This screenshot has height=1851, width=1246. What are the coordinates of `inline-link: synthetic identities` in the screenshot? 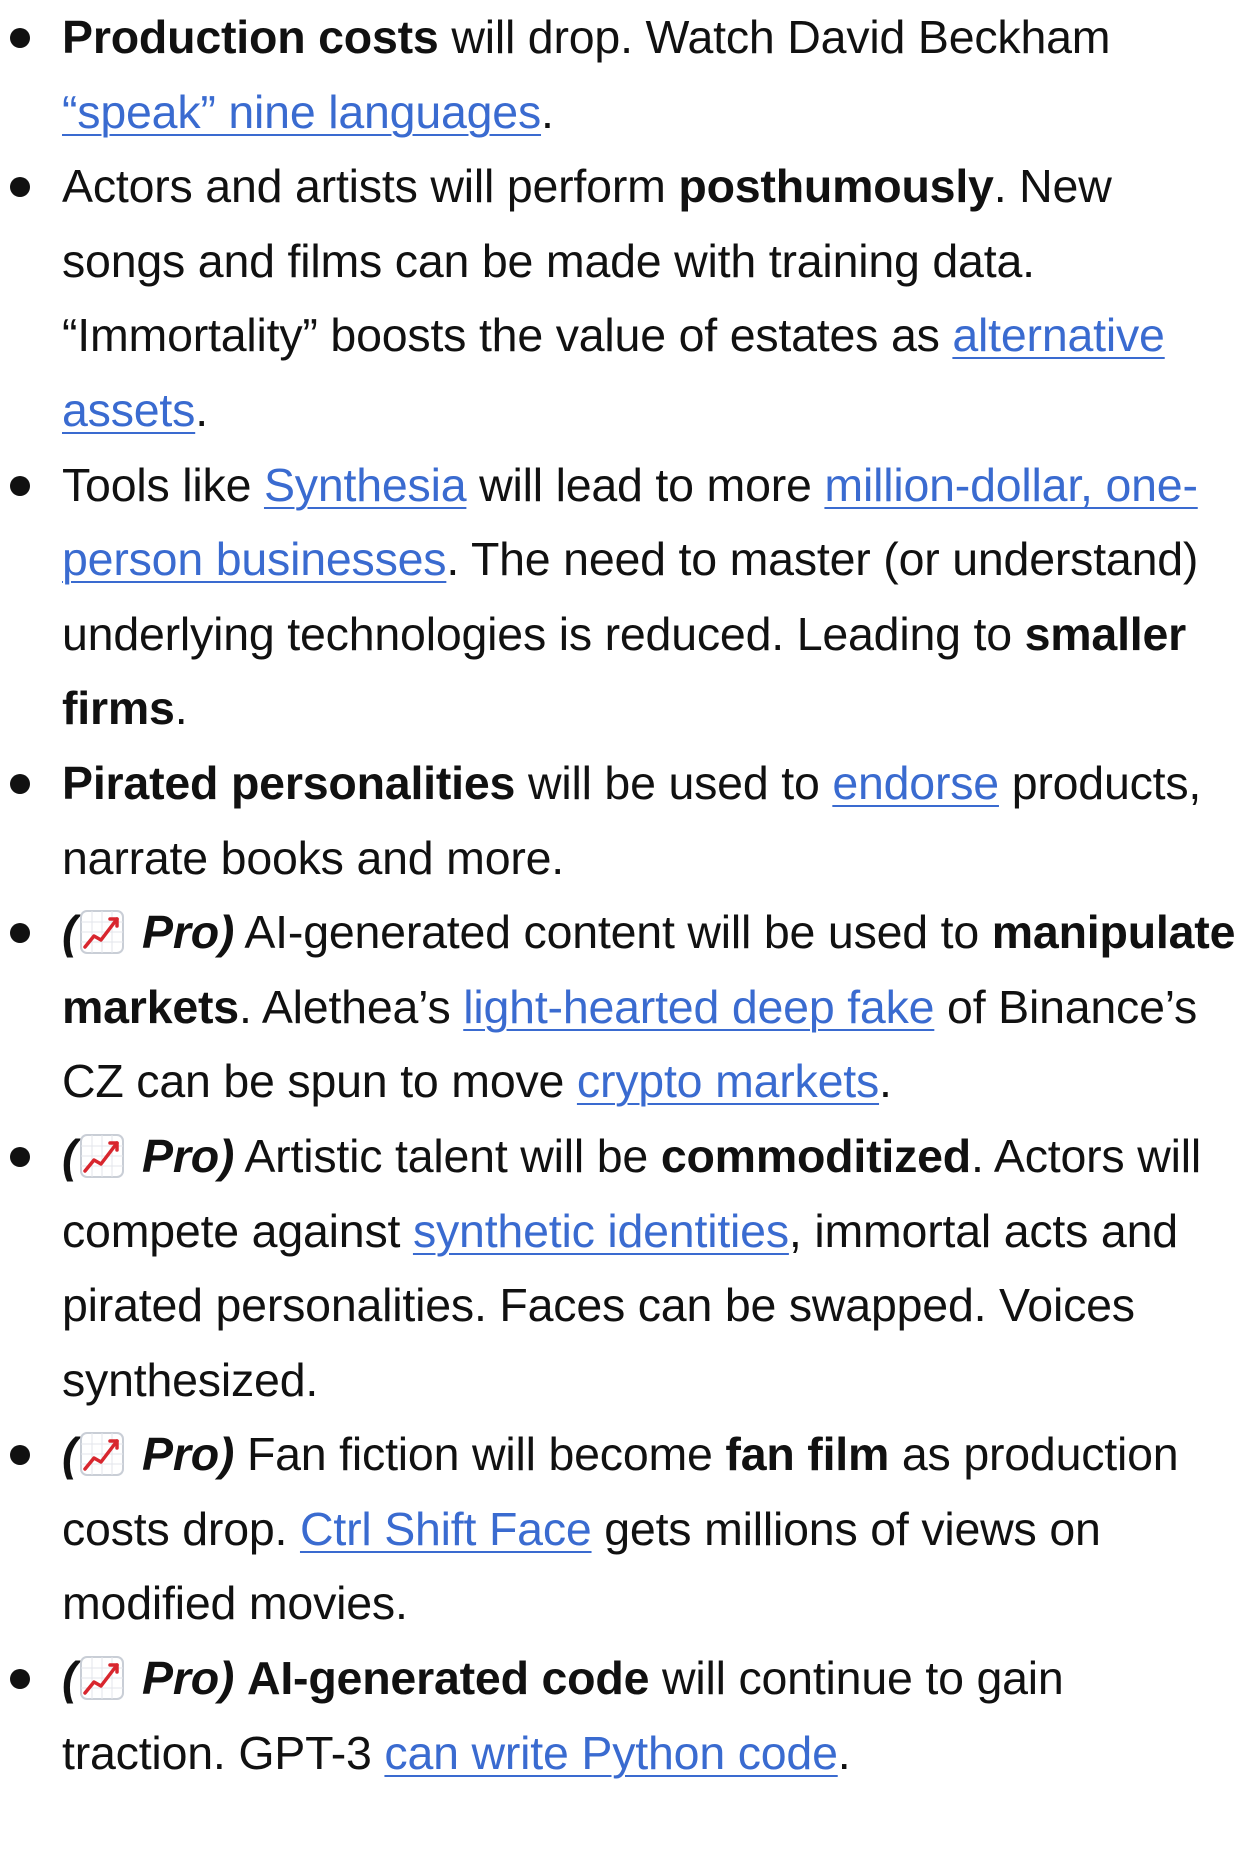 It's located at (601, 1231).